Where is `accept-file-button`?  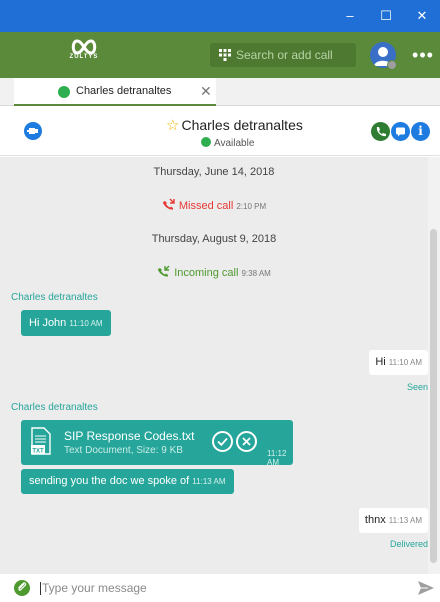
accept-file-button is located at coordinates (222, 441).